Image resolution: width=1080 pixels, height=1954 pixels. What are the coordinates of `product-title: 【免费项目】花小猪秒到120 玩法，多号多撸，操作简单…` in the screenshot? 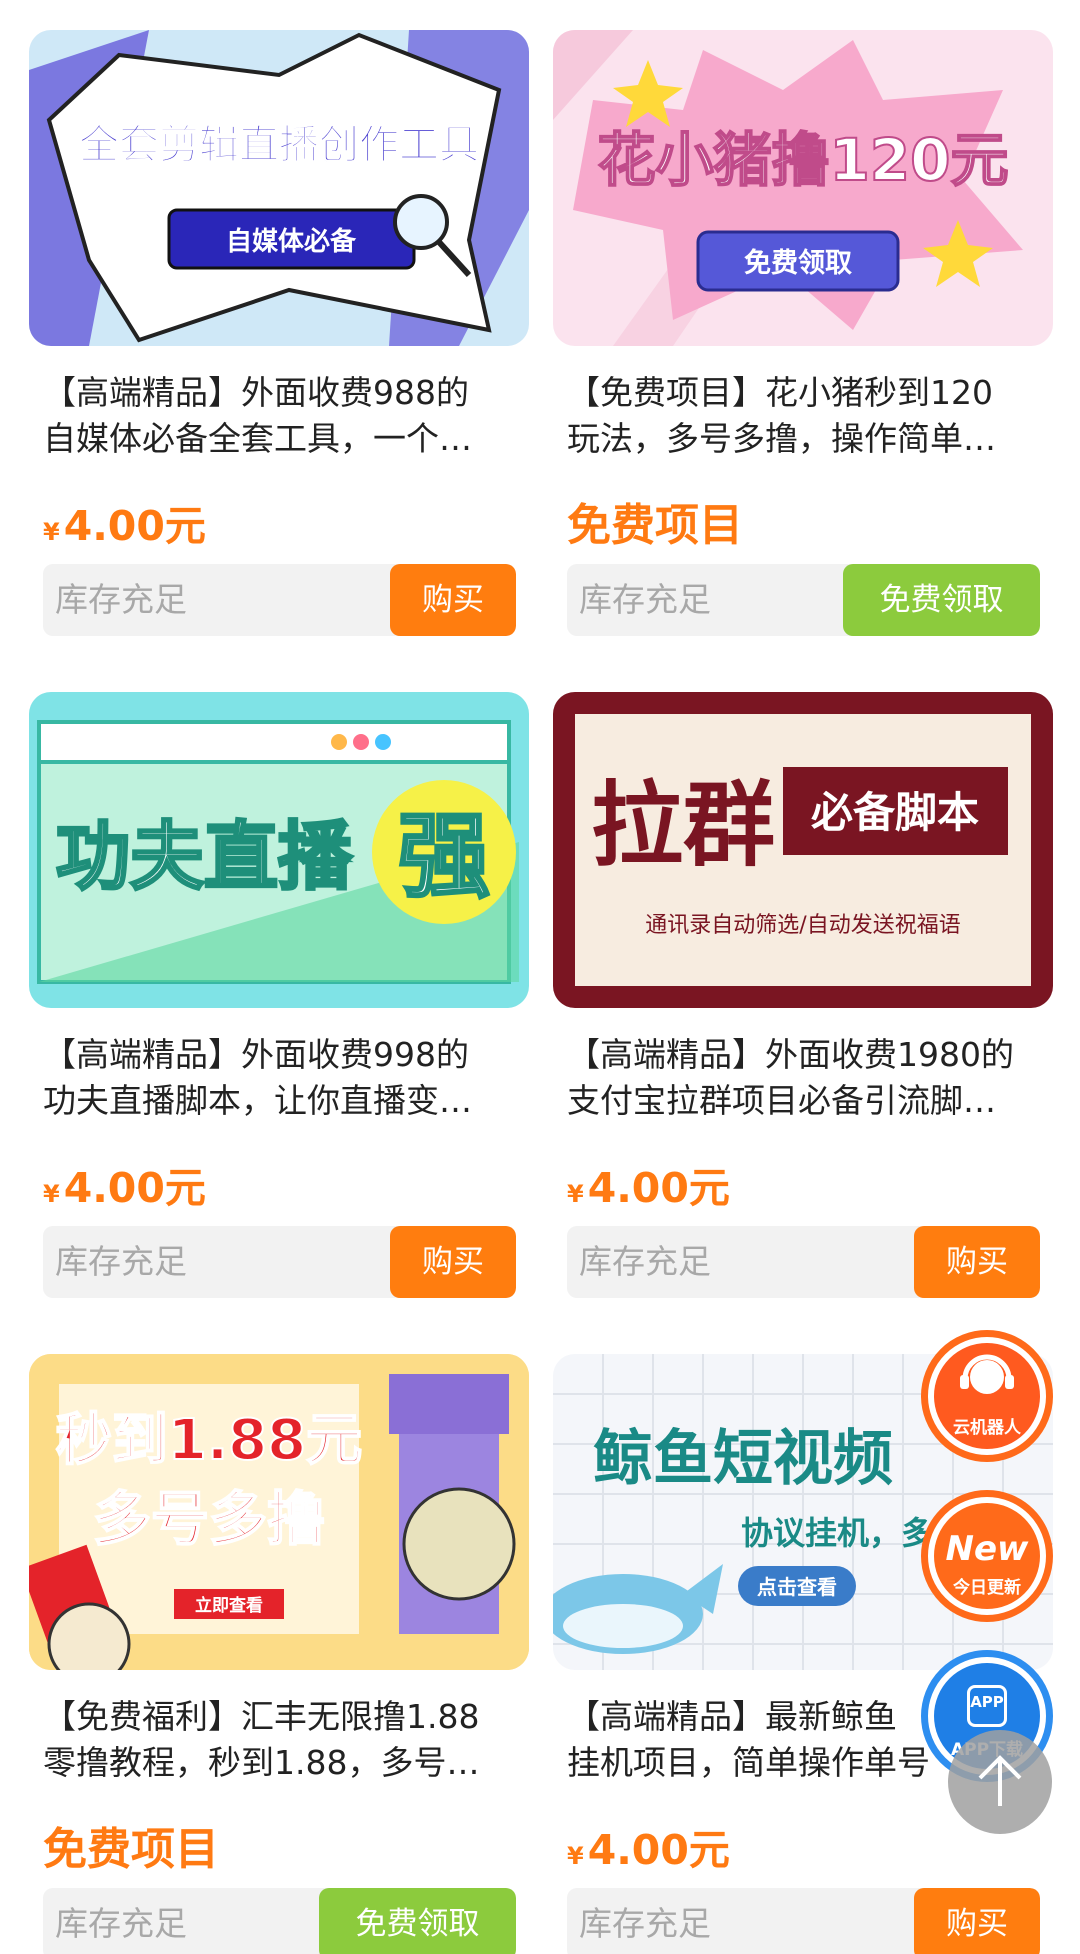 It's located at (802, 416).